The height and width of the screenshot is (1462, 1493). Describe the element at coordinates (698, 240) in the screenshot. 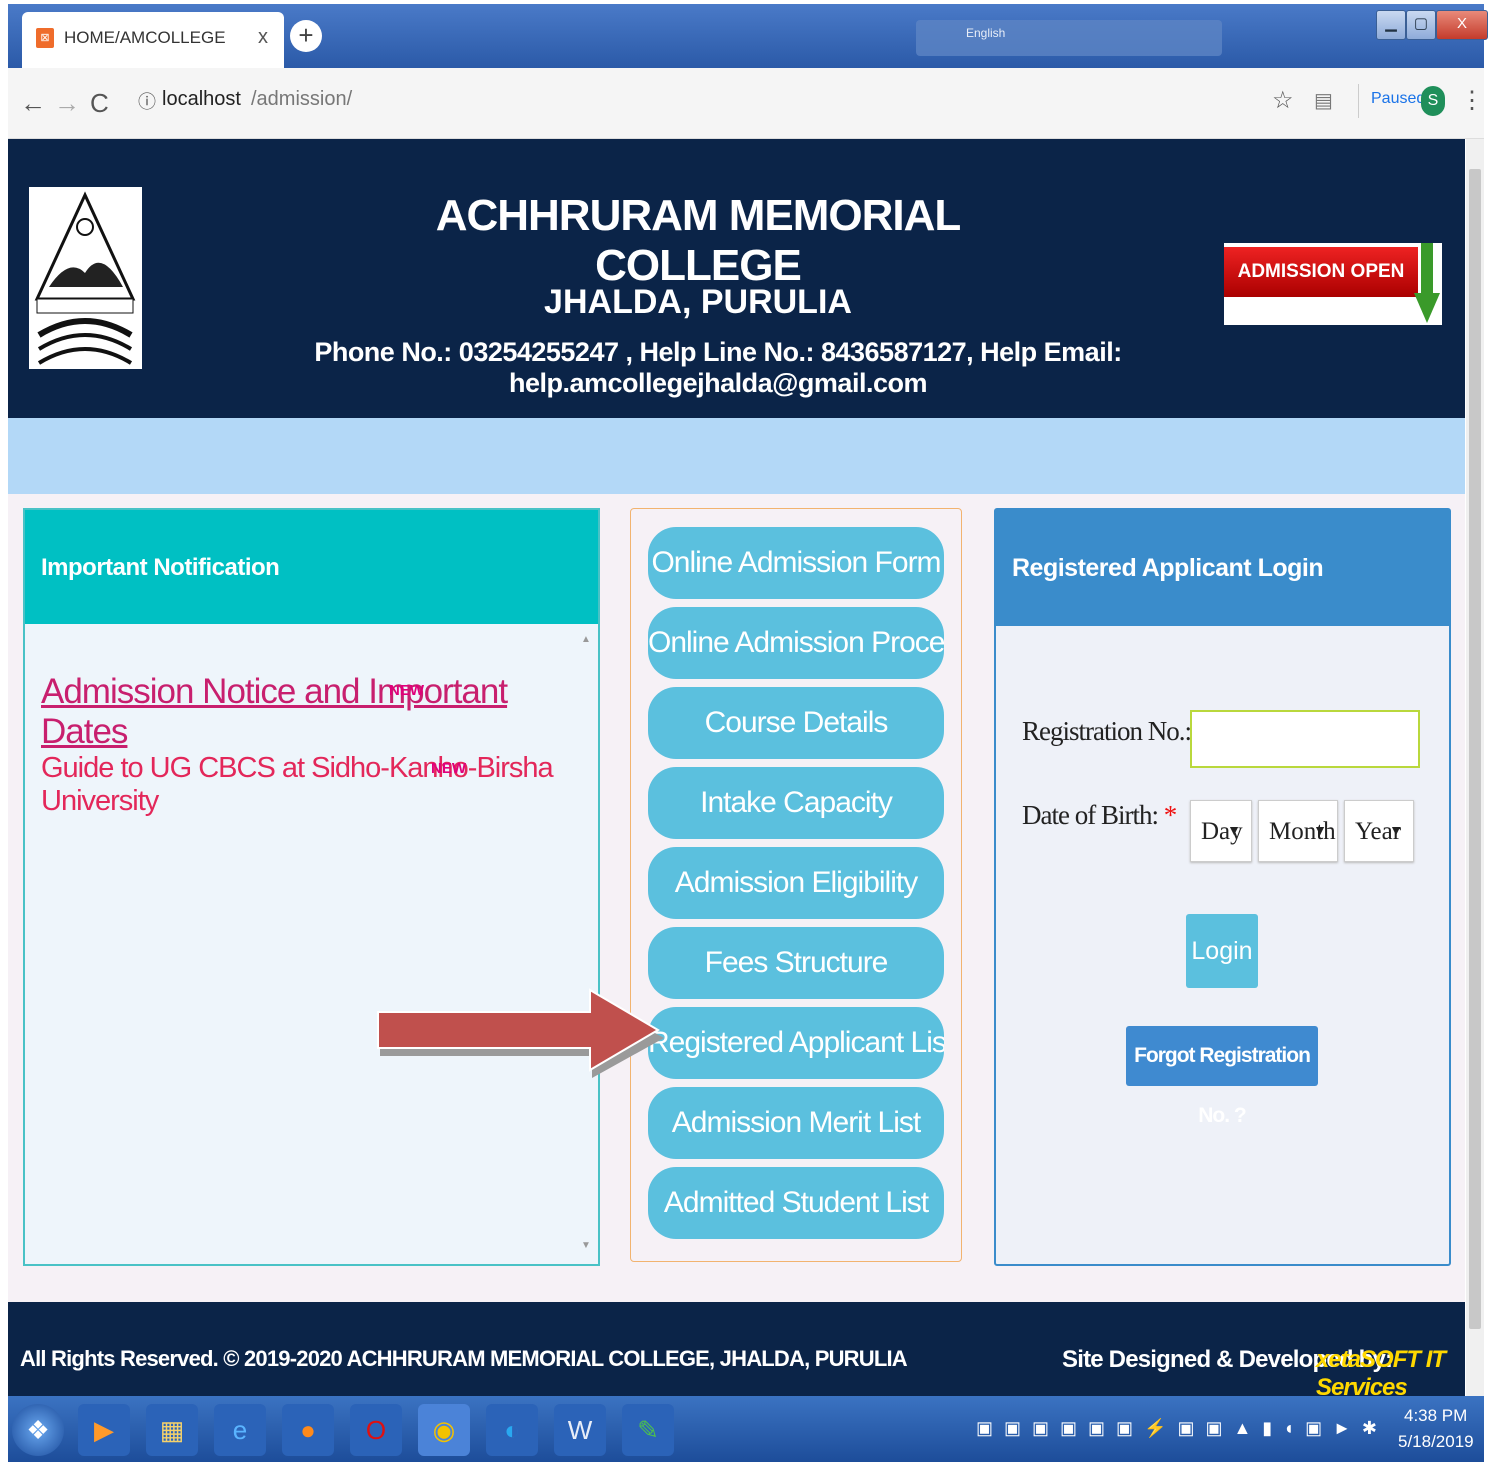

I see `page-title: ACHHRURAM MEMORIAL COLLEGE` at that location.